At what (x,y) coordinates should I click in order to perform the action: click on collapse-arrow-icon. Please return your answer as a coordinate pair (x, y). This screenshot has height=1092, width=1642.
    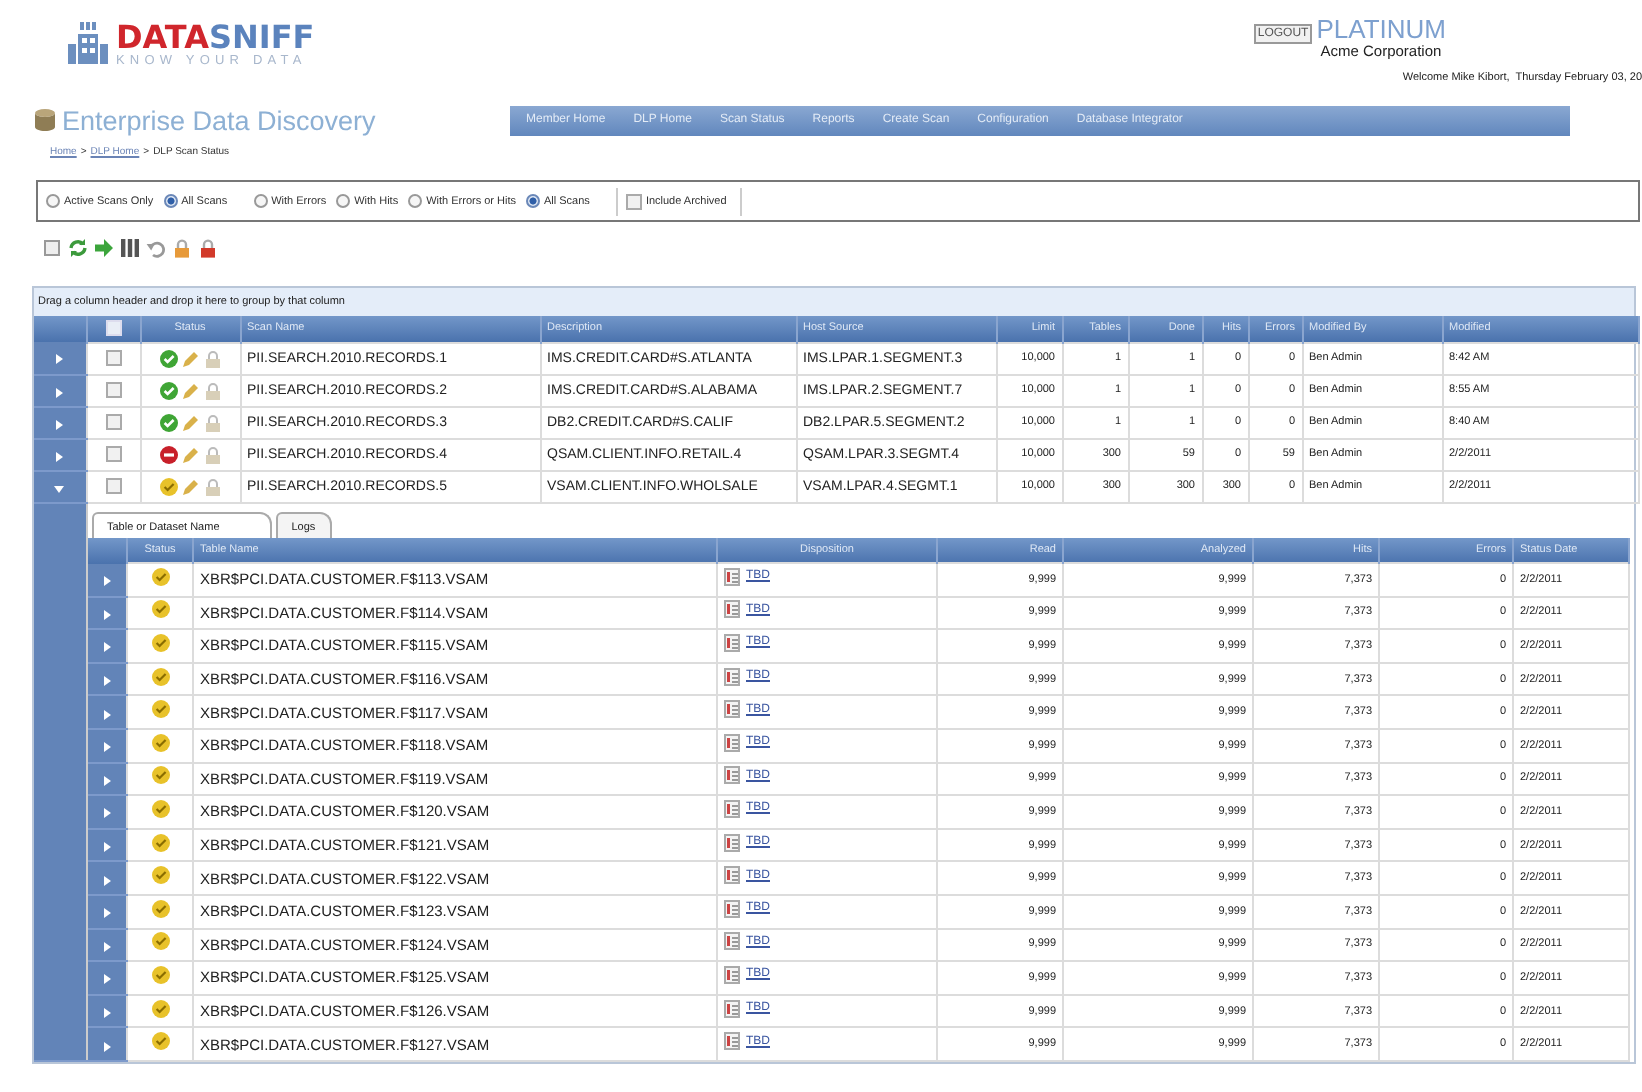
    Looking at the image, I should click on (59, 488).